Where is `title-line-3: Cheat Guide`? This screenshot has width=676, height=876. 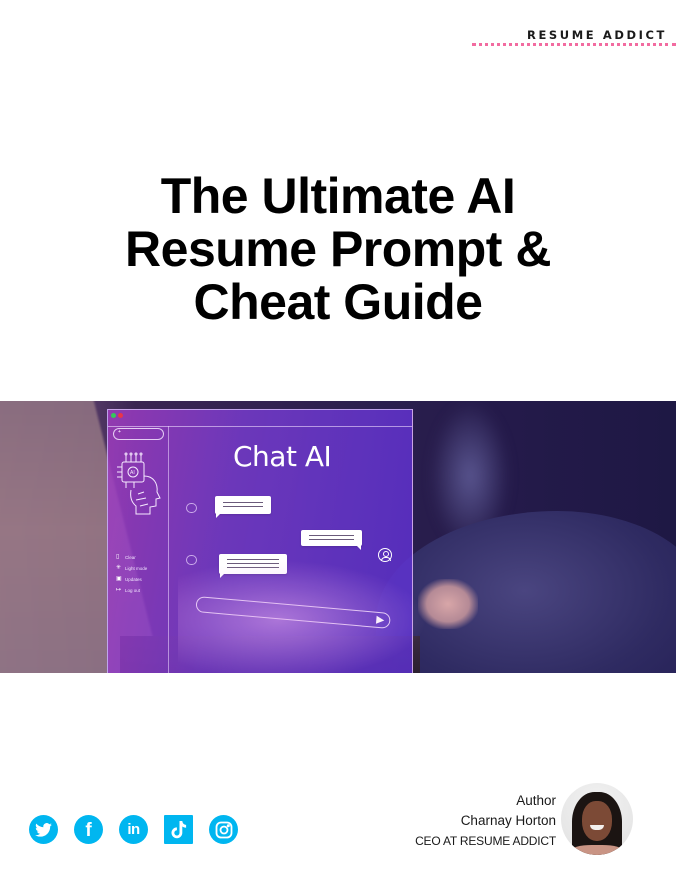
title-line-3: Cheat Guide is located at coordinates (338, 302).